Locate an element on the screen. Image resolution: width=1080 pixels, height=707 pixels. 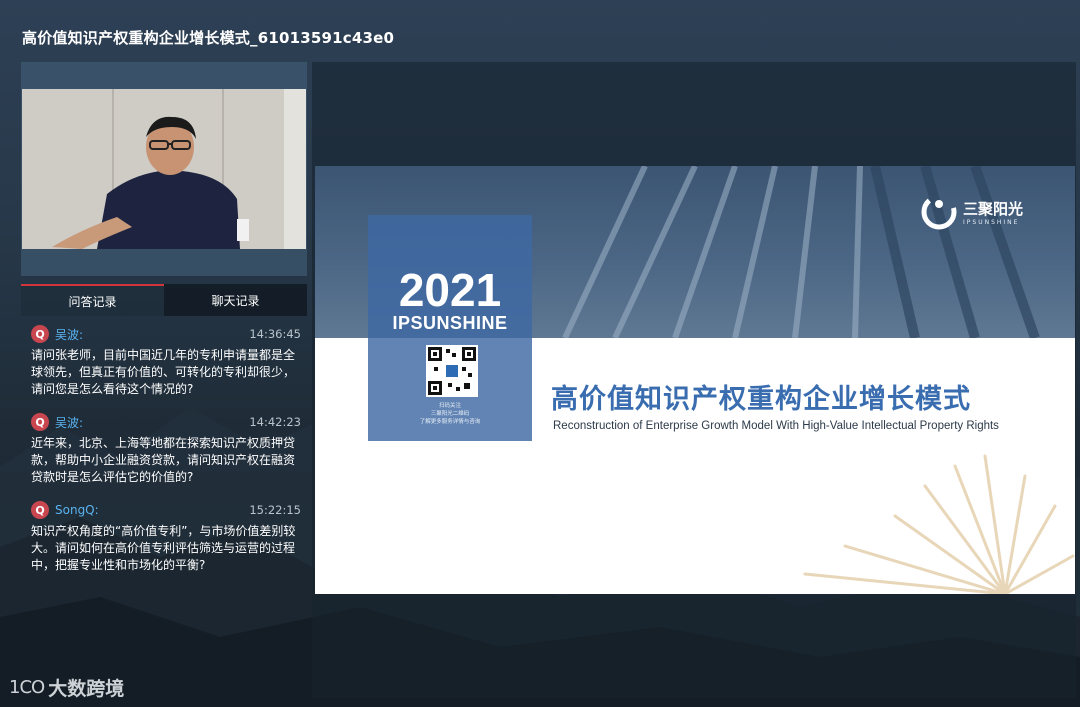
speaker-image is located at coordinates (164, 169).